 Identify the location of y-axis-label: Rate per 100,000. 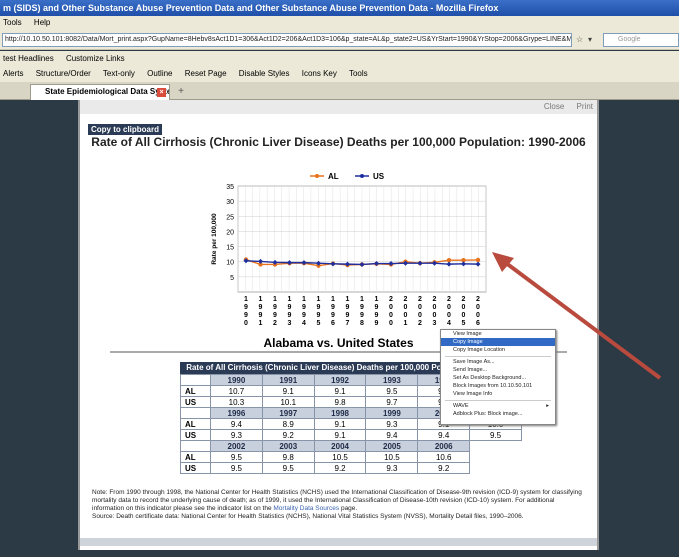
(214, 239).